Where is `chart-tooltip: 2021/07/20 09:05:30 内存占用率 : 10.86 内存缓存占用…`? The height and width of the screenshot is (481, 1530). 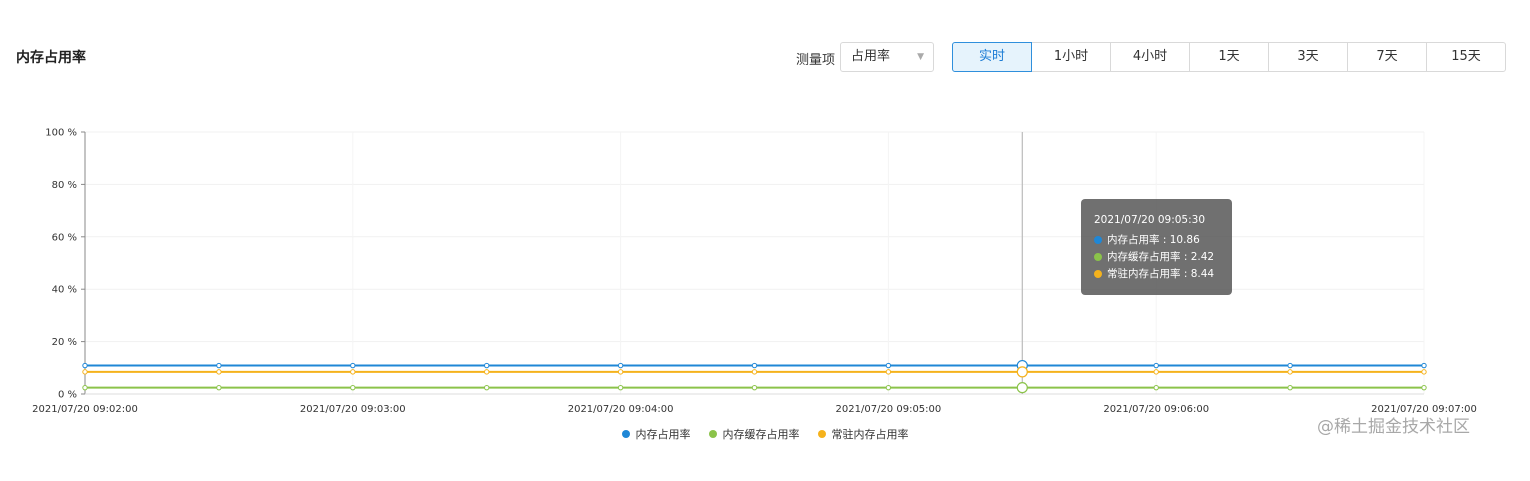 chart-tooltip: 2021/07/20 09:05:30 内存占用率 : 10.86 内存缓存占用… is located at coordinates (1156, 247).